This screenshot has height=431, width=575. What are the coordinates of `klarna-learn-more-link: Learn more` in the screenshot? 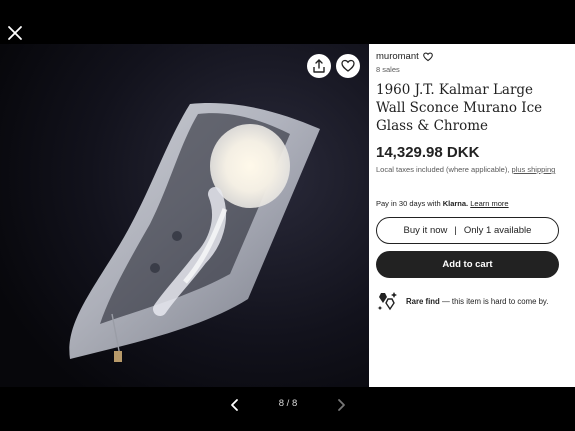 It's located at (489, 203).